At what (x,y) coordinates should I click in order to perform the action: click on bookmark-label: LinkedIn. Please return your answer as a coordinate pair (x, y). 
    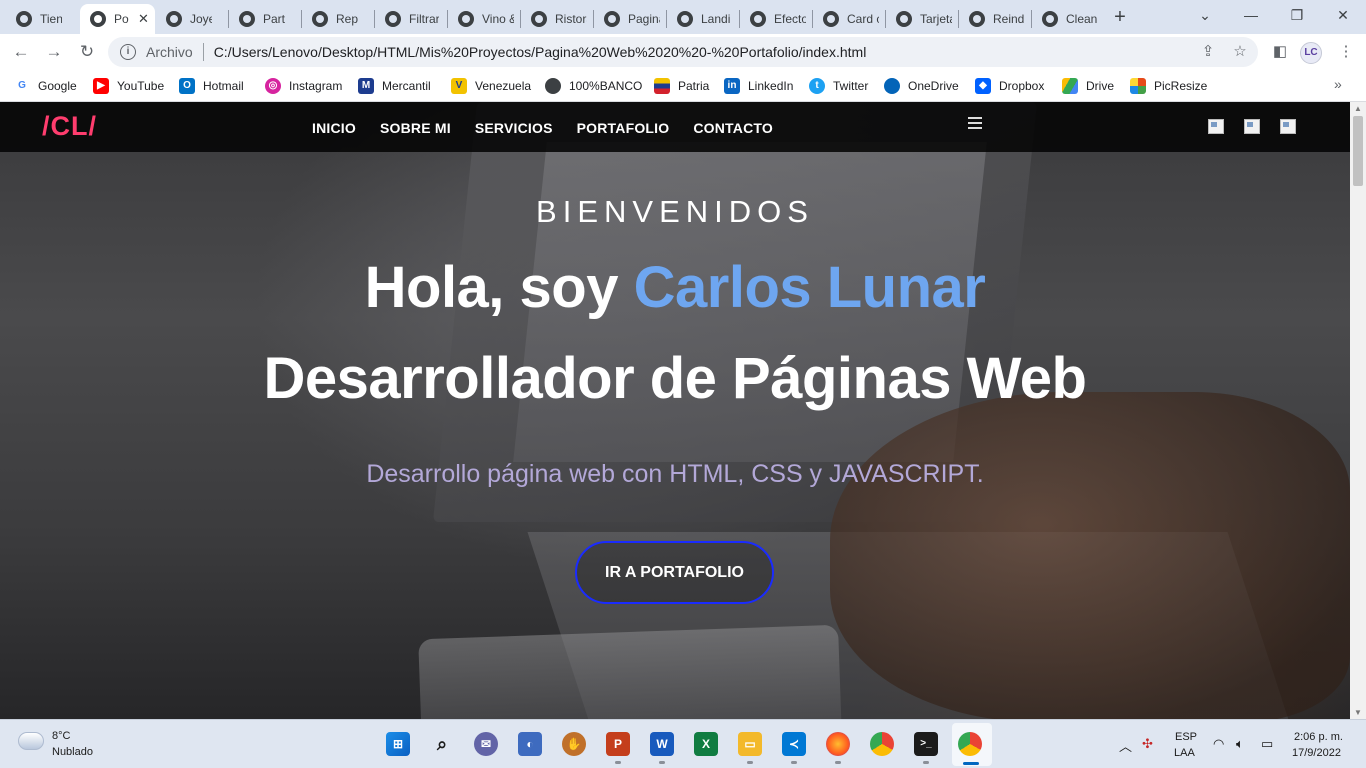
    Looking at the image, I should click on (771, 86).